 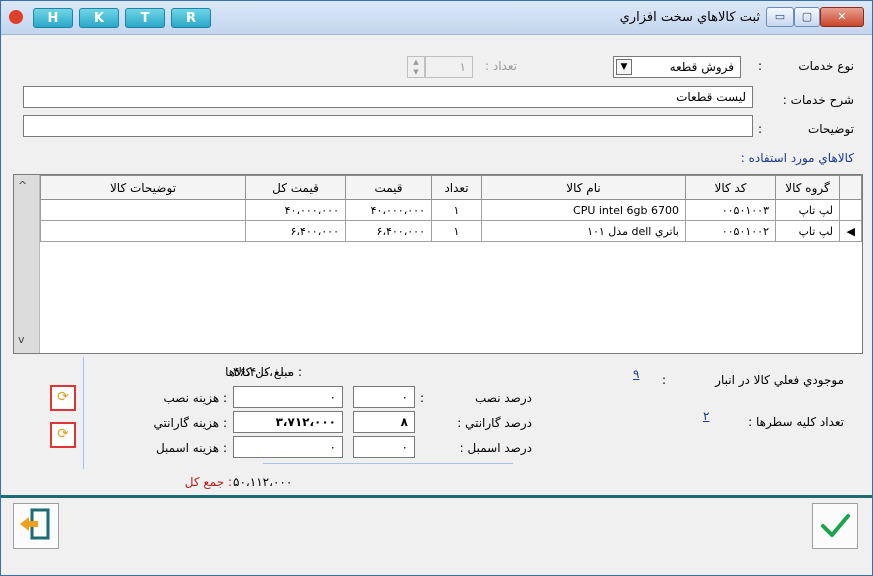 What do you see at coordinates (583, 187) in the screenshot?
I see `col-header-name: نام کالا` at bounding box center [583, 187].